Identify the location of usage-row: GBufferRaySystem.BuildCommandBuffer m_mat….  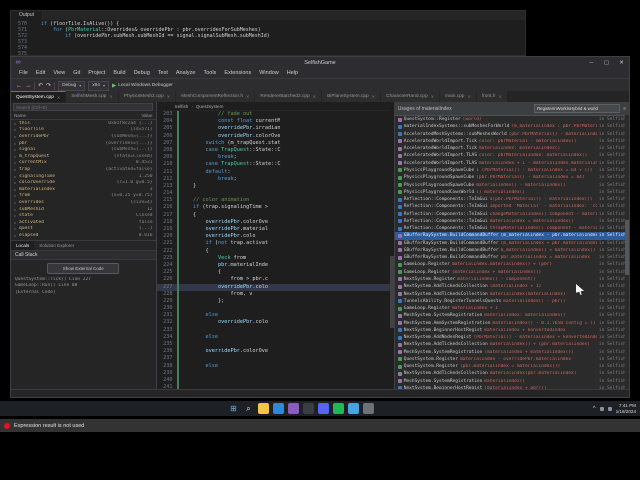
(512, 250).